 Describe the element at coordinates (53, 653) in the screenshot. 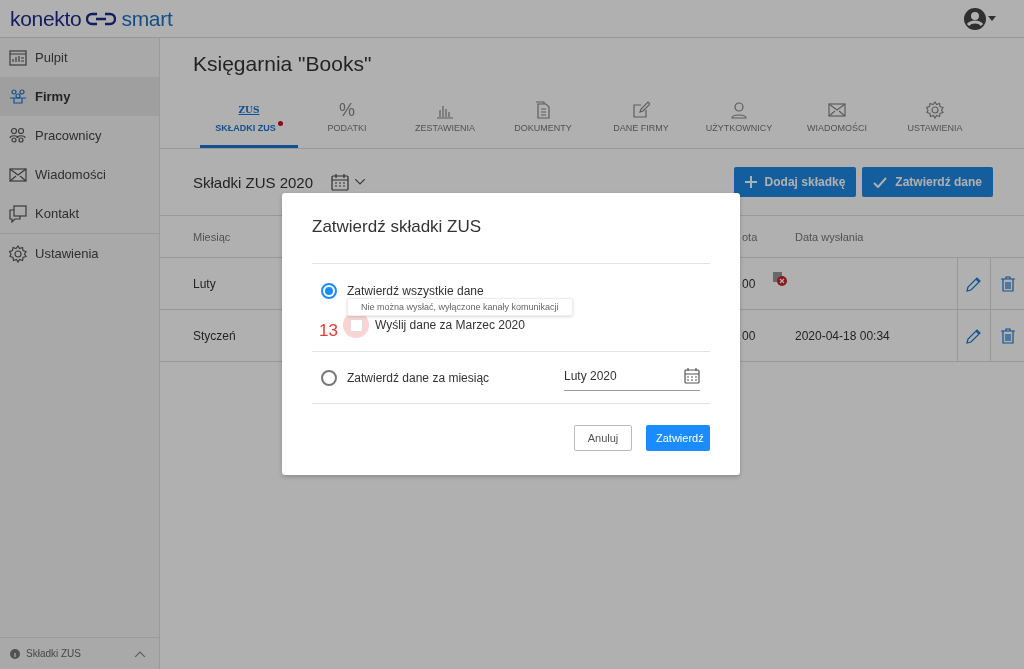

I see `footer-label: Składki ZUS` at that location.